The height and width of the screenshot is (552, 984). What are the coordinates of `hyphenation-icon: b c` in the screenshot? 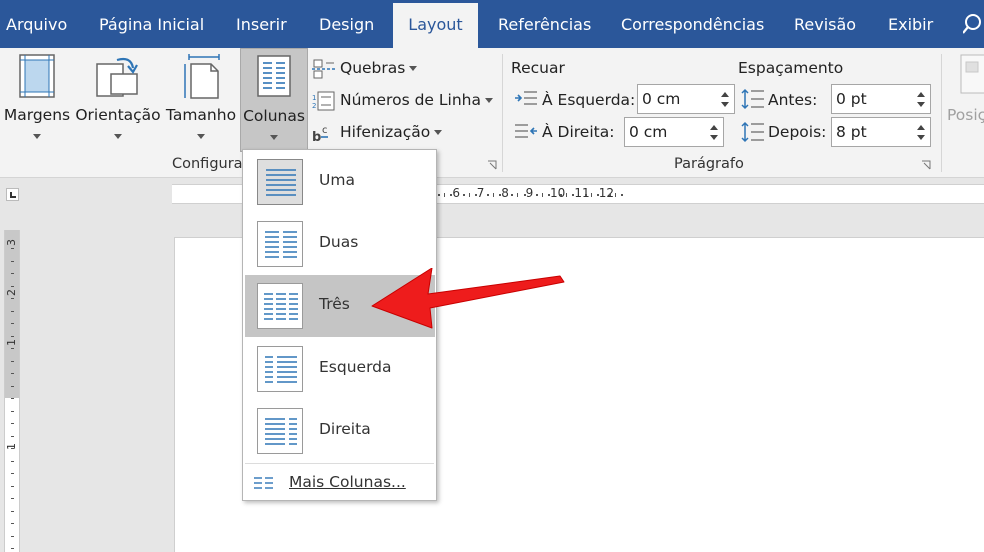 It's located at (320, 135).